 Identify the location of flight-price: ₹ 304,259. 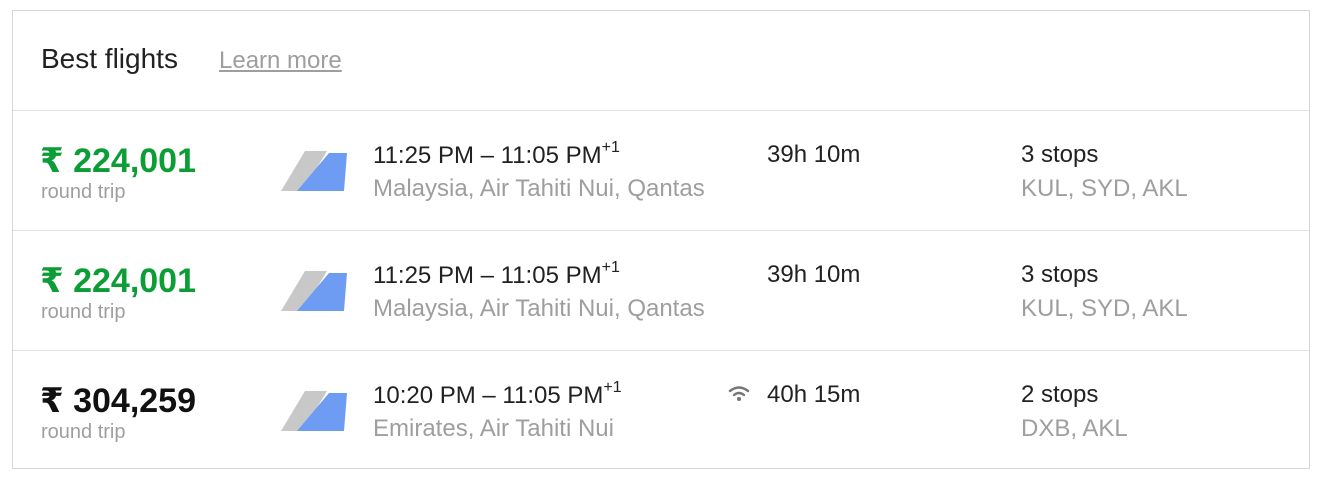
(118, 401).